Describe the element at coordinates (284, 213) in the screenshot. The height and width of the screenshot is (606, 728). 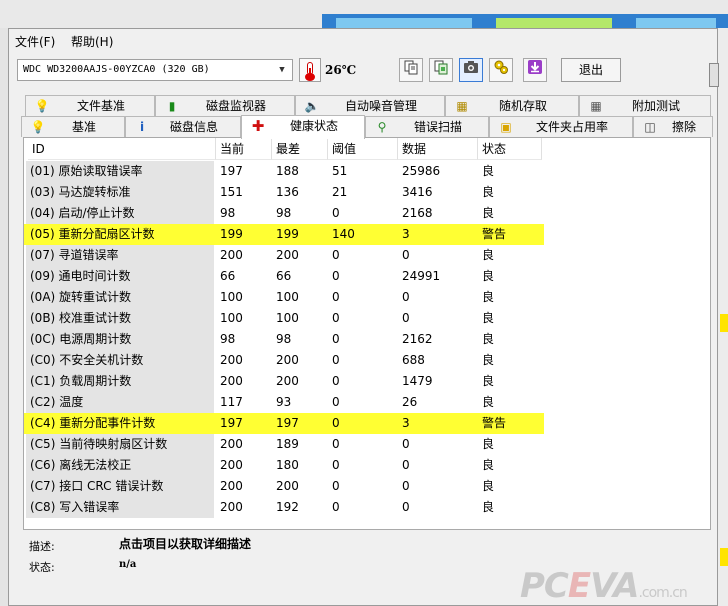
I see `table-row: (04) 启动/停止计数 98 98 0 2168 良` at that location.